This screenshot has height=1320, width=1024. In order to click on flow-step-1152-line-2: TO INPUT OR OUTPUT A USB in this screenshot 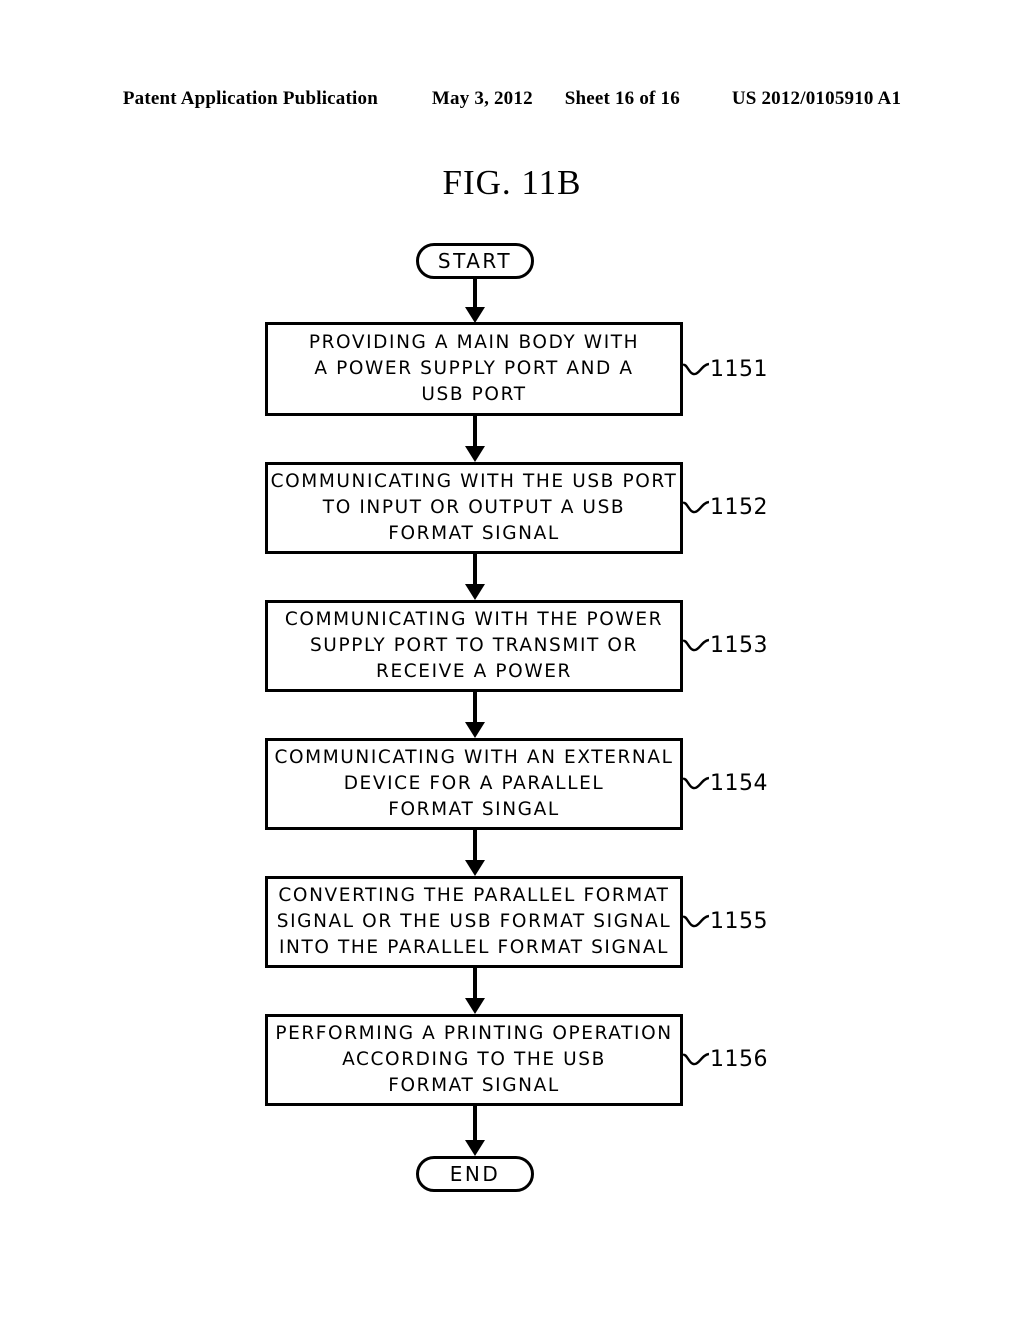, I will do `click(474, 507)`.